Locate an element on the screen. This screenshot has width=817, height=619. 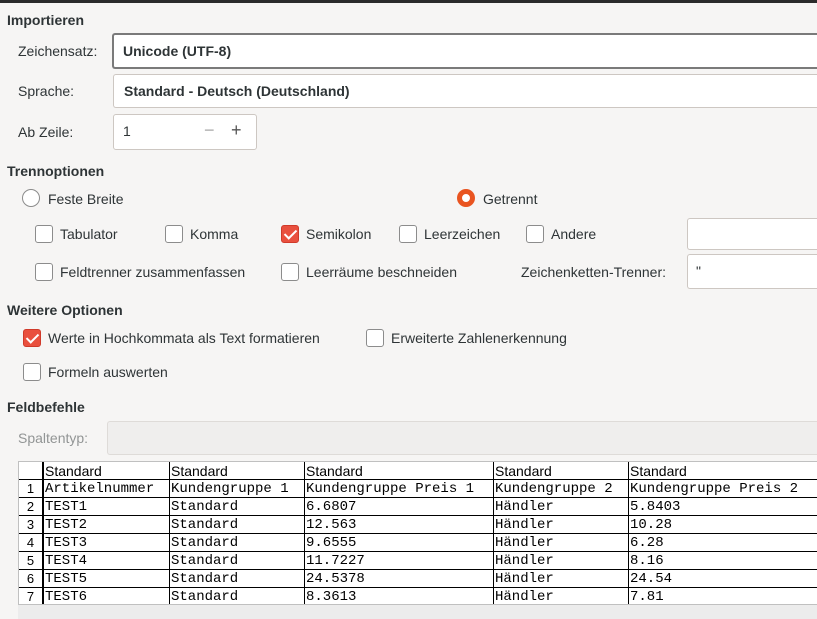
charset-combobox: Unicode (UTF-8) is located at coordinates (464, 51).